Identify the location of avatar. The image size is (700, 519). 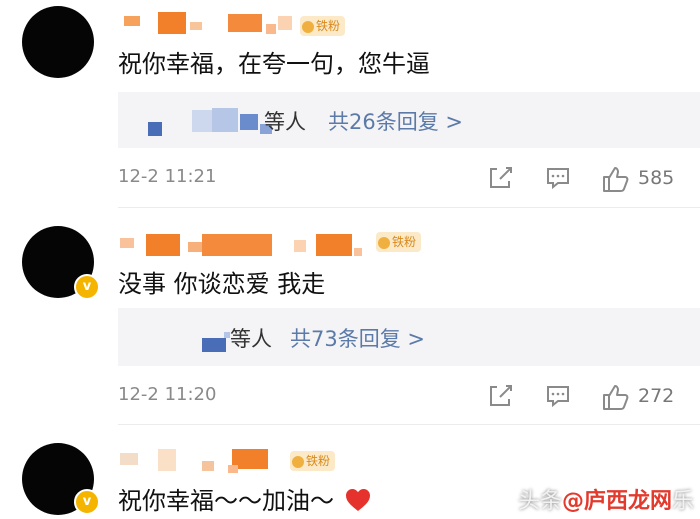
(58, 42).